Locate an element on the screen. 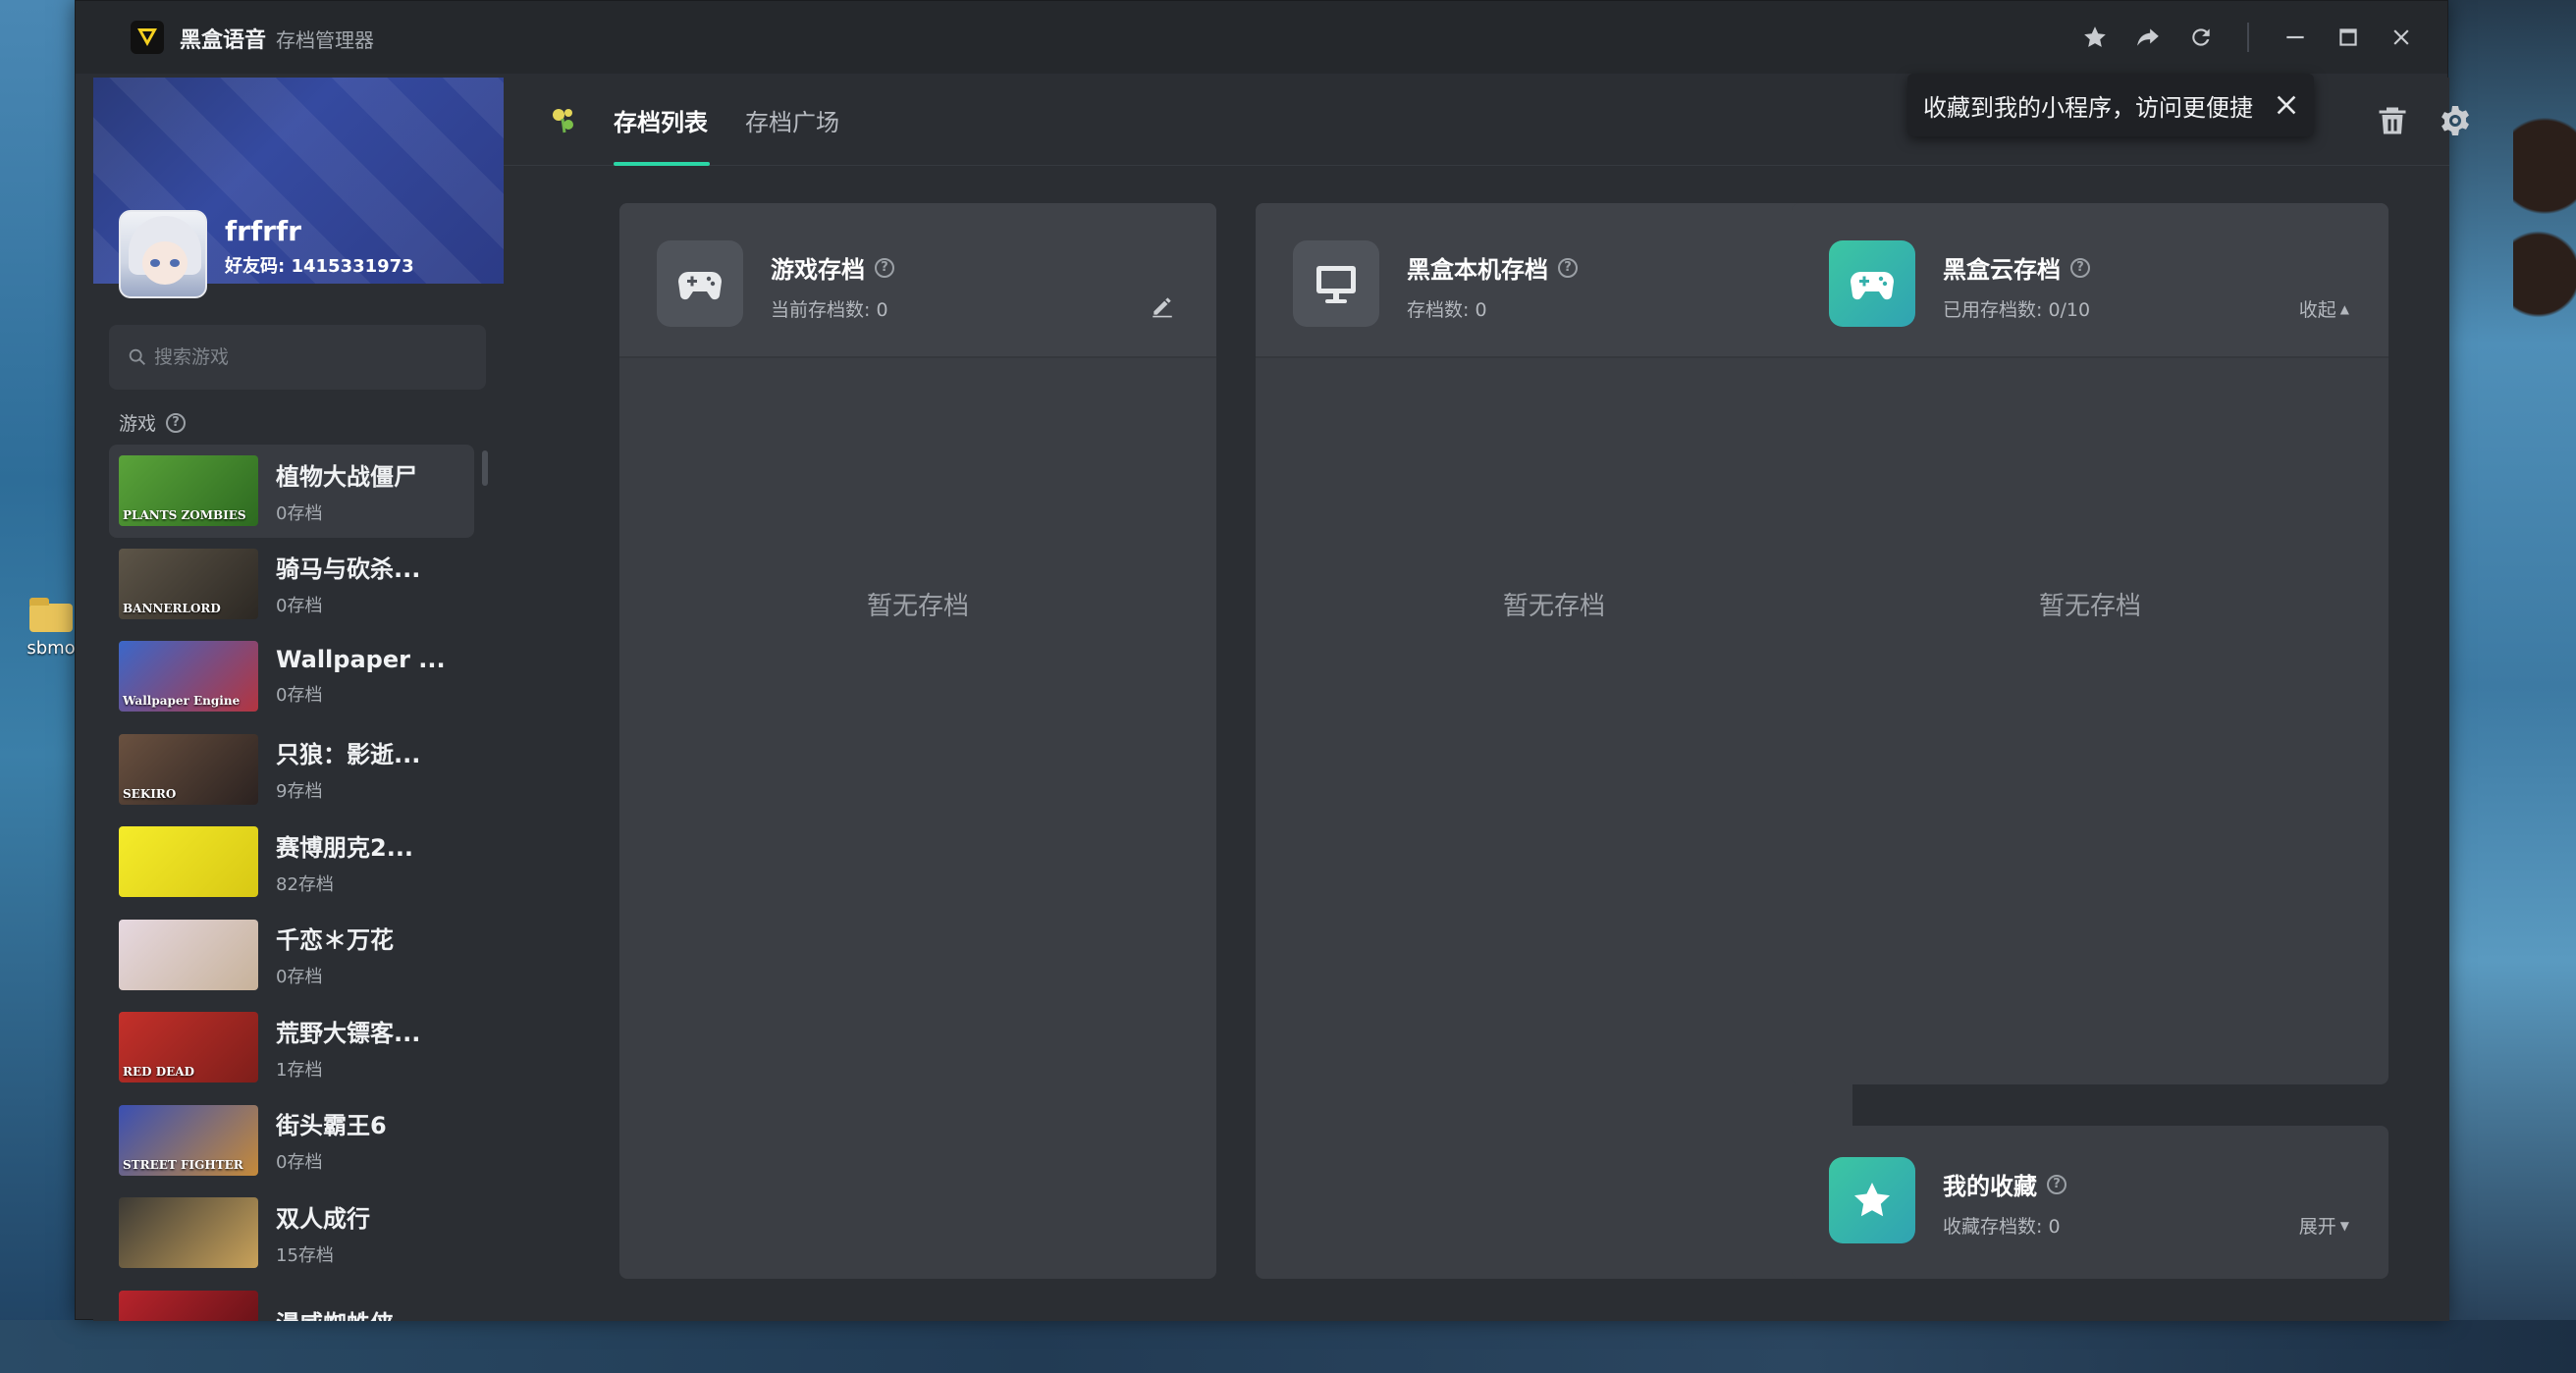 The height and width of the screenshot is (1373, 2576). tab-bar: 存档列表 存档广场 收藏到我的小程序，访问更便捷 is located at coordinates (1486, 120).